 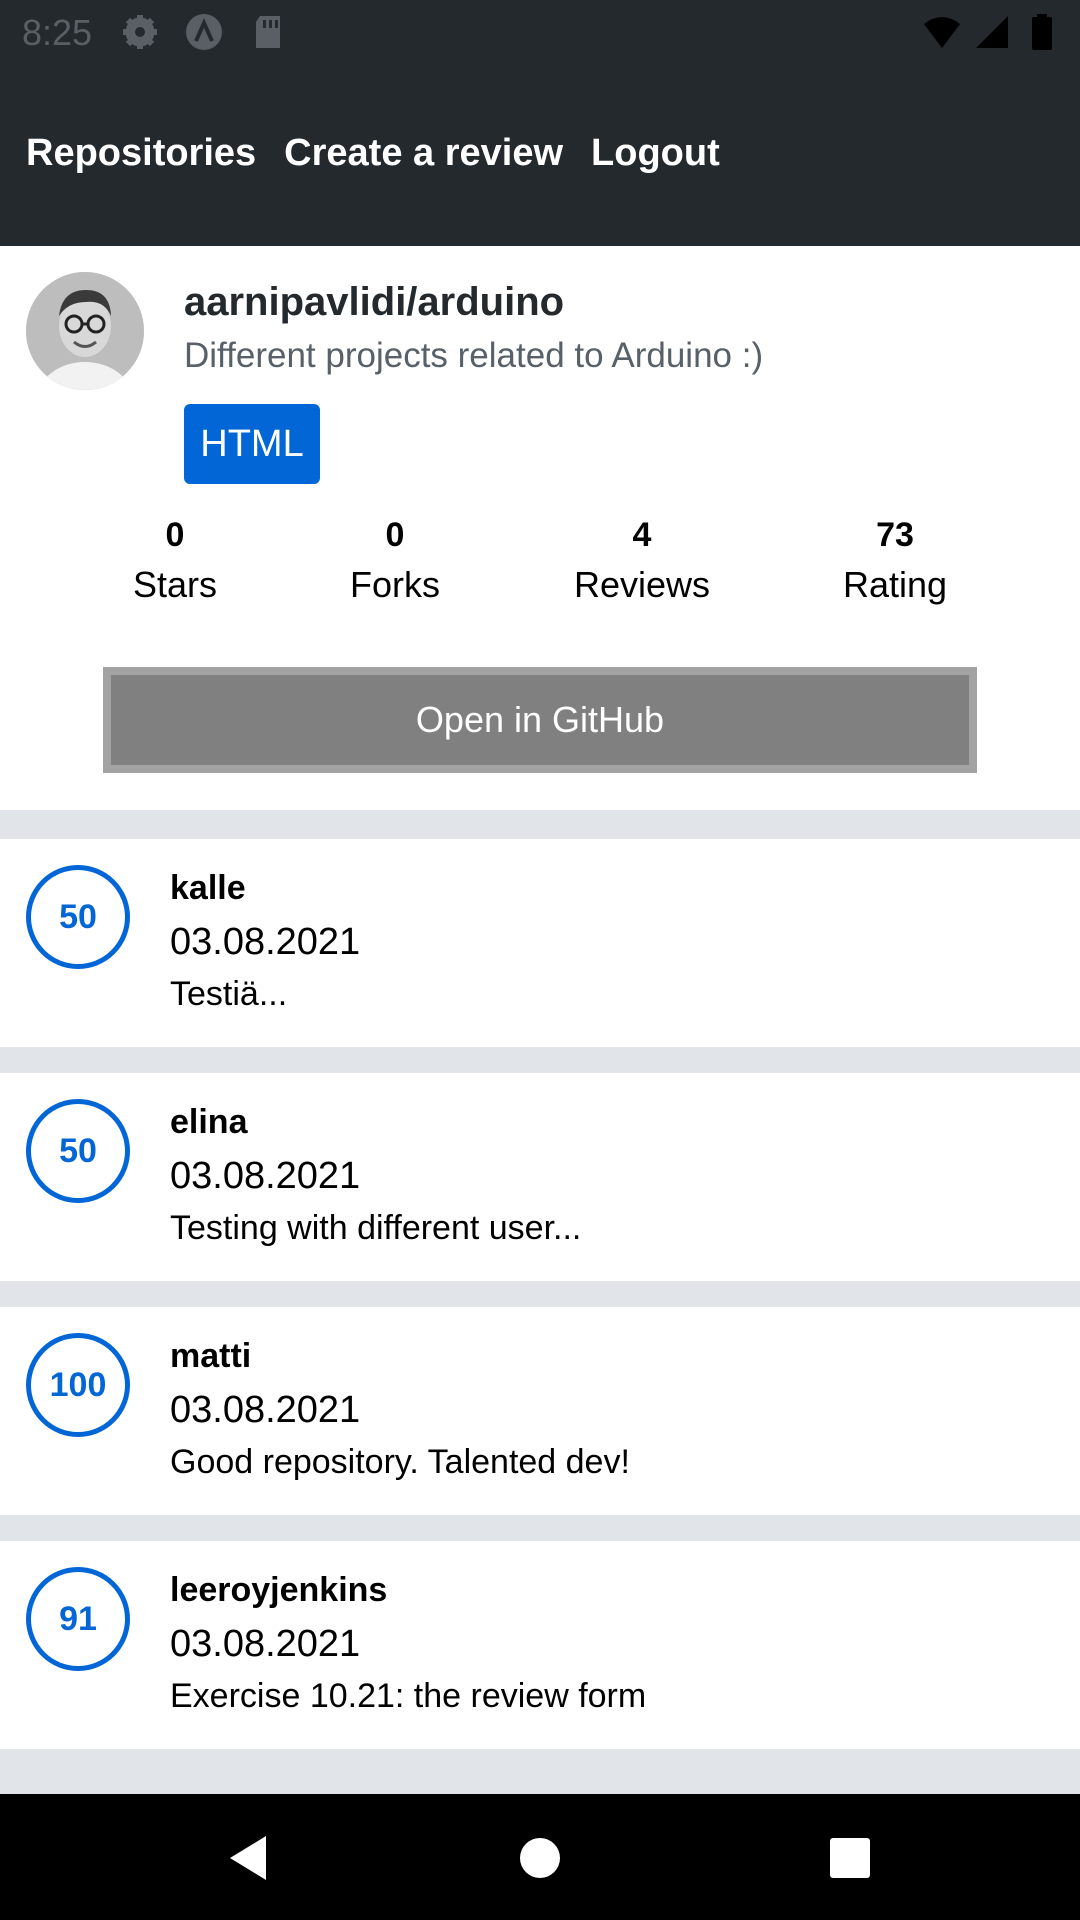 I want to click on sd-card-icon, so click(x=268, y=32).